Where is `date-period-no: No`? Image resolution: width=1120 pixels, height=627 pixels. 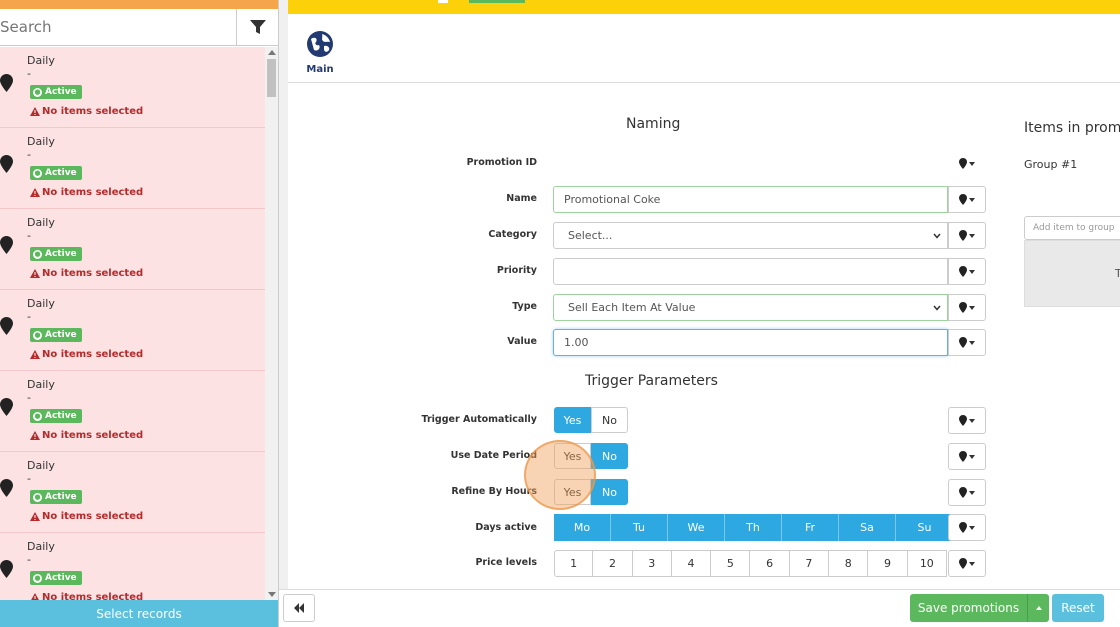 date-period-no: No is located at coordinates (609, 456).